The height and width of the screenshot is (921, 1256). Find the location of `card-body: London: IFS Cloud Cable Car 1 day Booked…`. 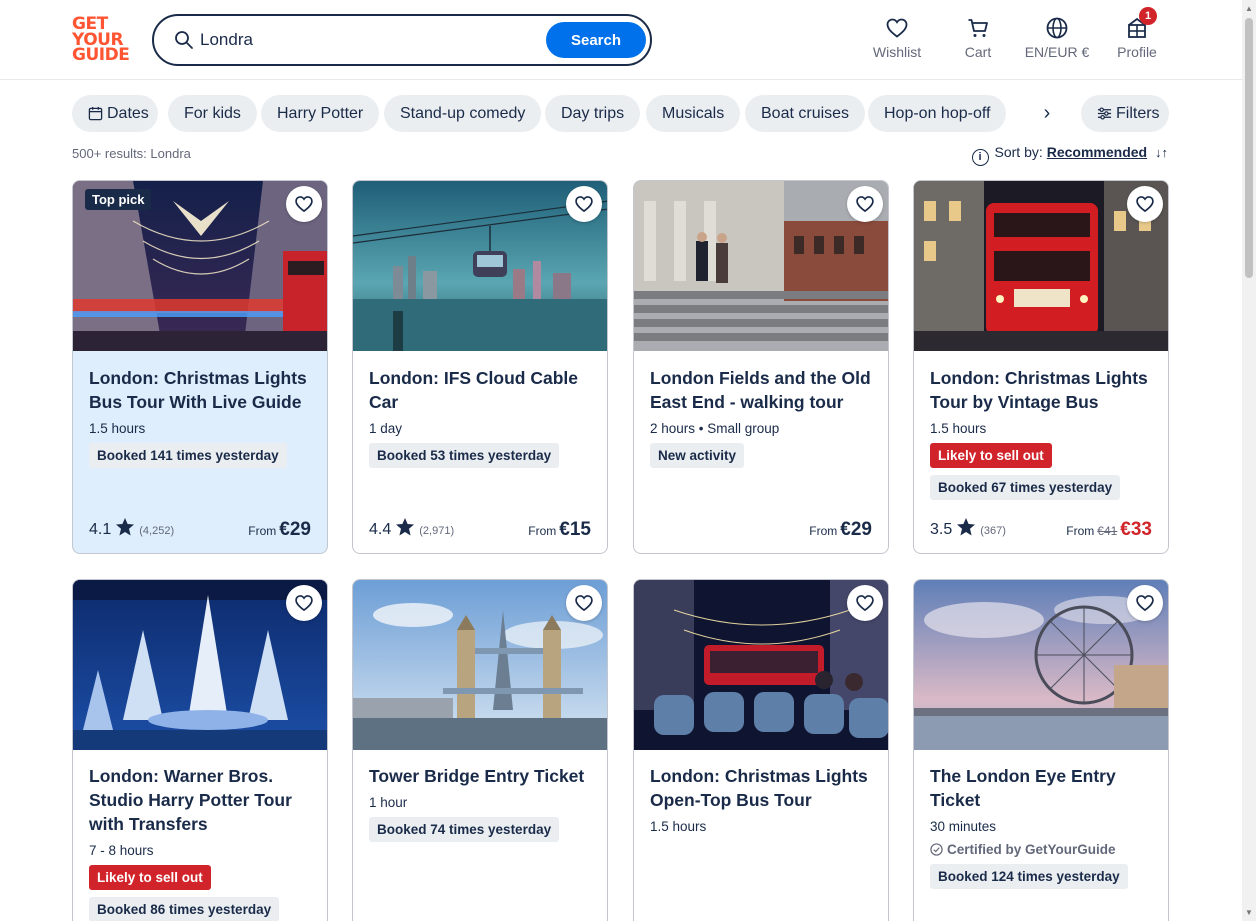

card-body: London: IFS Cloud Cable Car 1 day Booked… is located at coordinates (480, 417).